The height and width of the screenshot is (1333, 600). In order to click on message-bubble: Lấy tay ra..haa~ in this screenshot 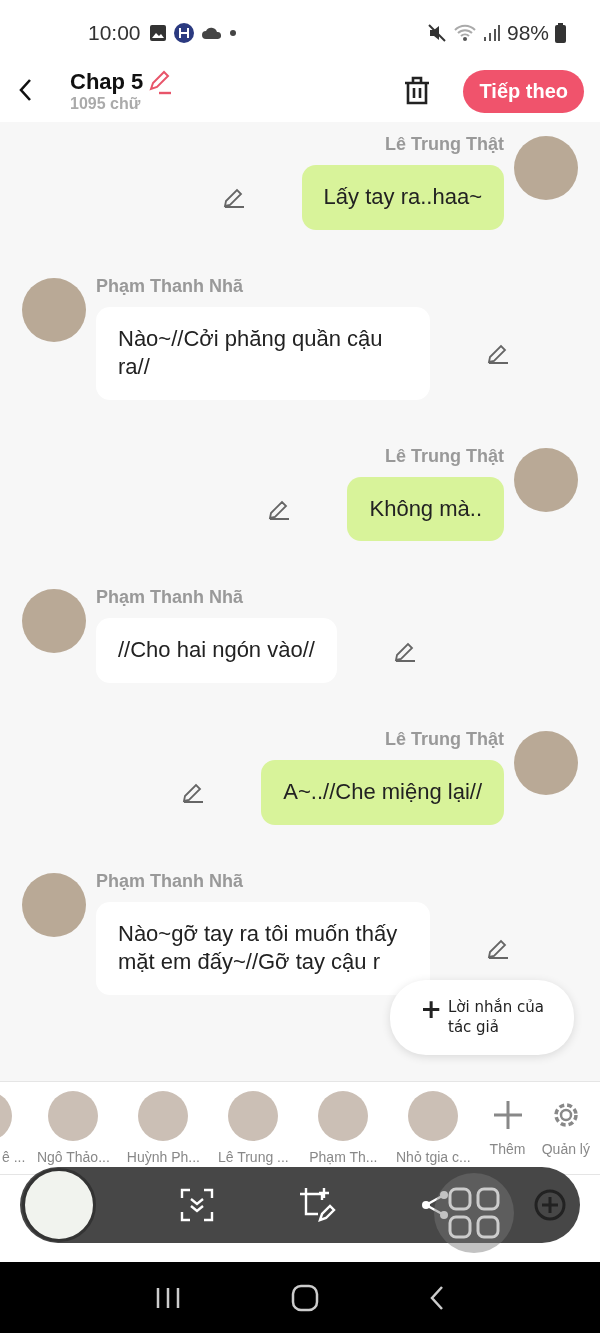, I will do `click(402, 197)`.